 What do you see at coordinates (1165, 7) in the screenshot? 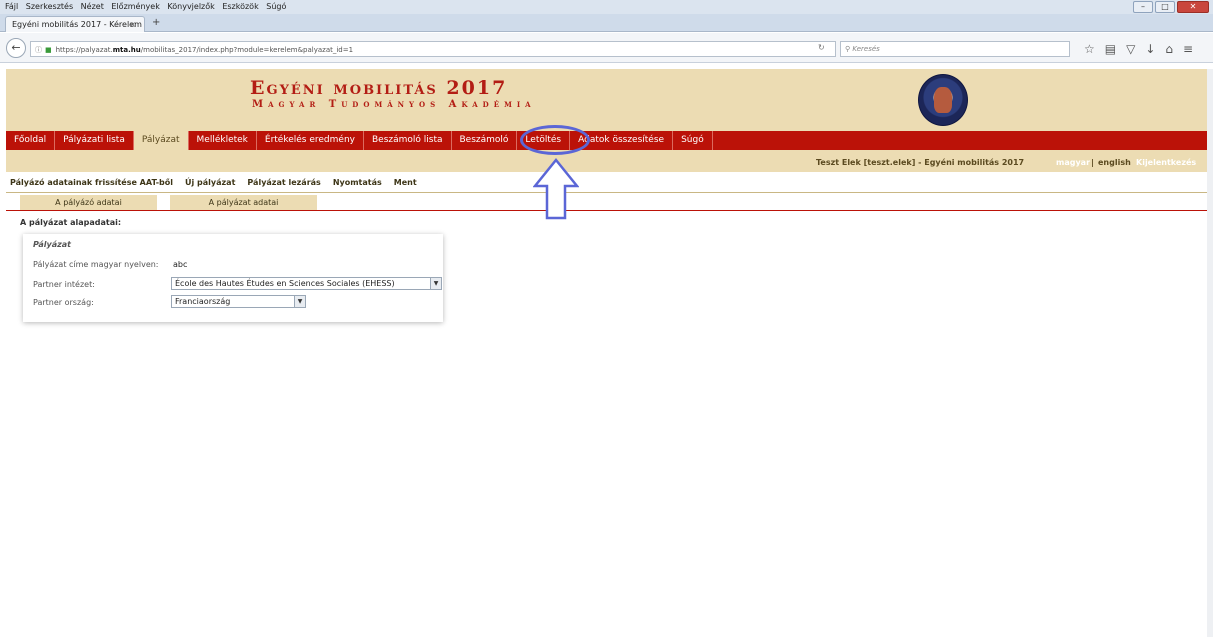
I see `maximize-button: □` at bounding box center [1165, 7].